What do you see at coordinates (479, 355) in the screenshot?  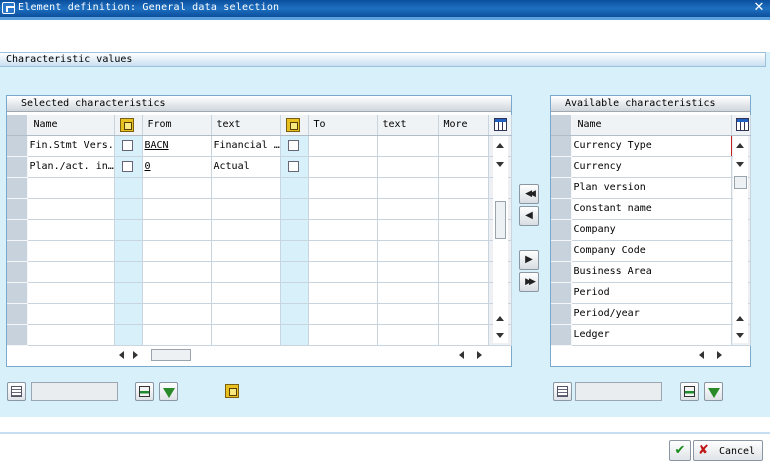 I see `scroll-right-end-icon` at bounding box center [479, 355].